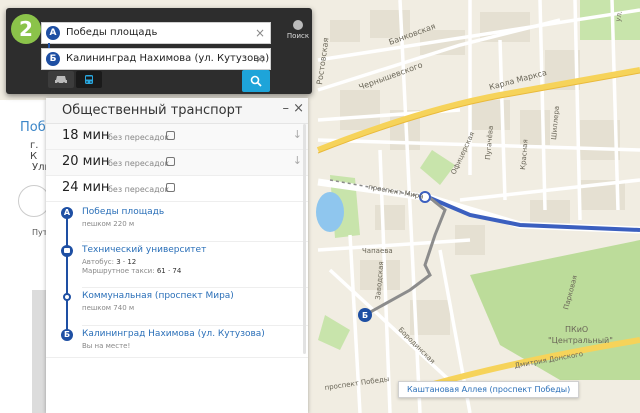 The width and height of the screenshot is (640, 413). What do you see at coordinates (377, 251) in the screenshot?
I see `label-chapaeva: Чапаева` at bounding box center [377, 251].